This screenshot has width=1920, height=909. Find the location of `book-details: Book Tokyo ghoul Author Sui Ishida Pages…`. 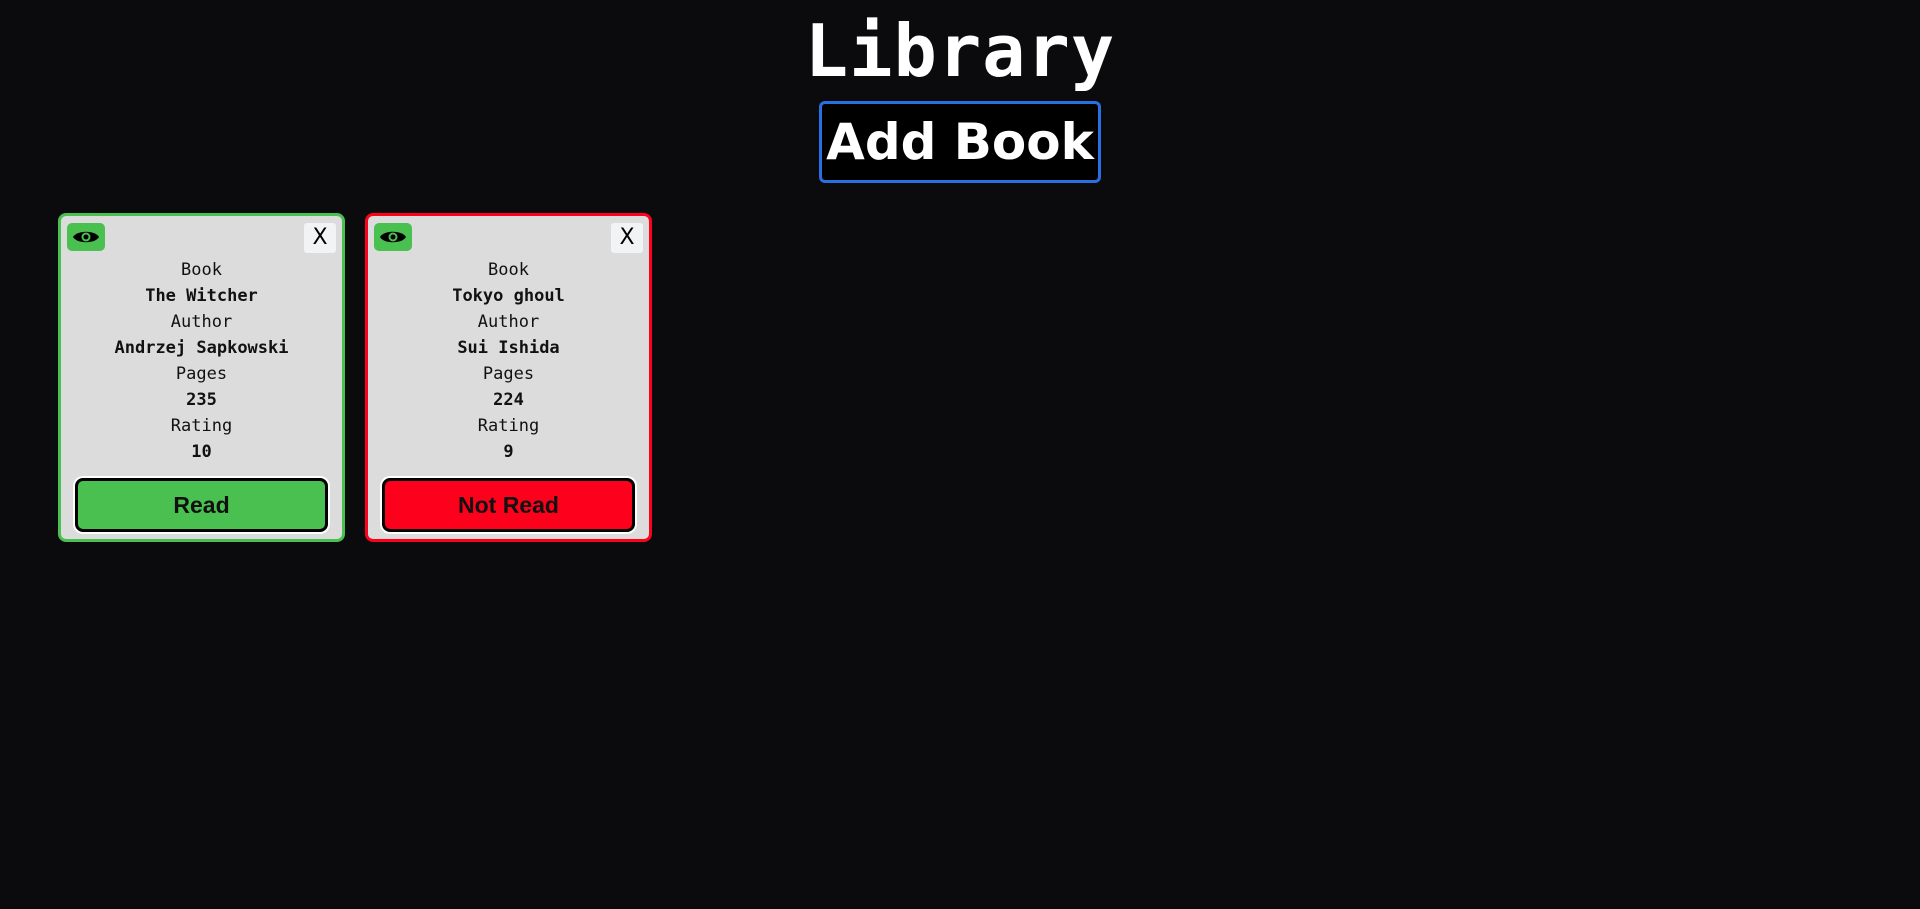

book-details: Book Tokyo ghoul Author Sui Ishida Pages… is located at coordinates (508, 361).